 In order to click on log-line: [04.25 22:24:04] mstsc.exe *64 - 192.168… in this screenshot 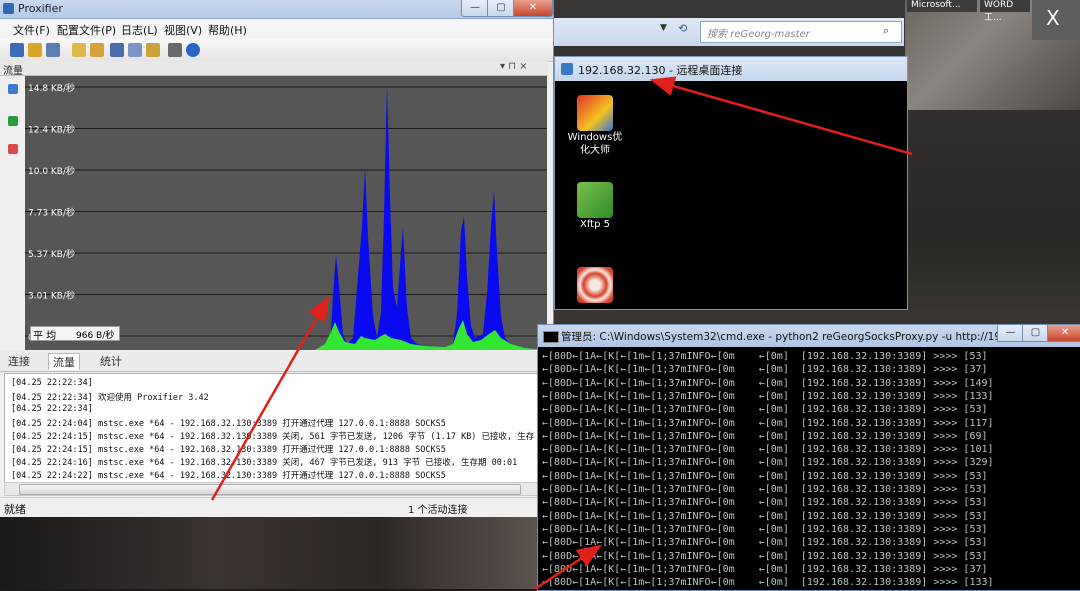, I will do `click(228, 424)`.